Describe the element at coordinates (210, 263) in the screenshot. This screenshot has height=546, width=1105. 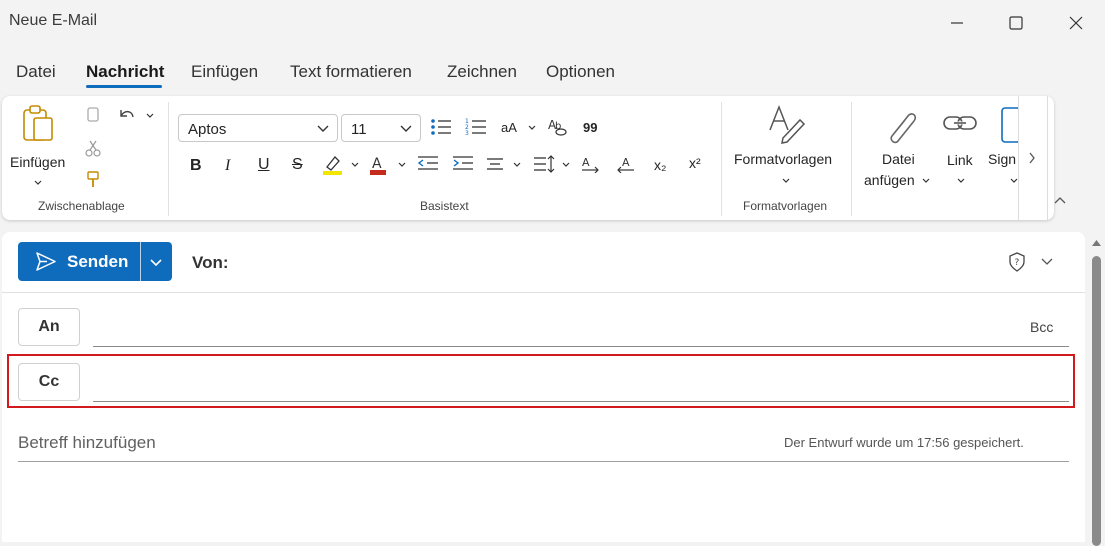
I see `from-label: Von:` at that location.